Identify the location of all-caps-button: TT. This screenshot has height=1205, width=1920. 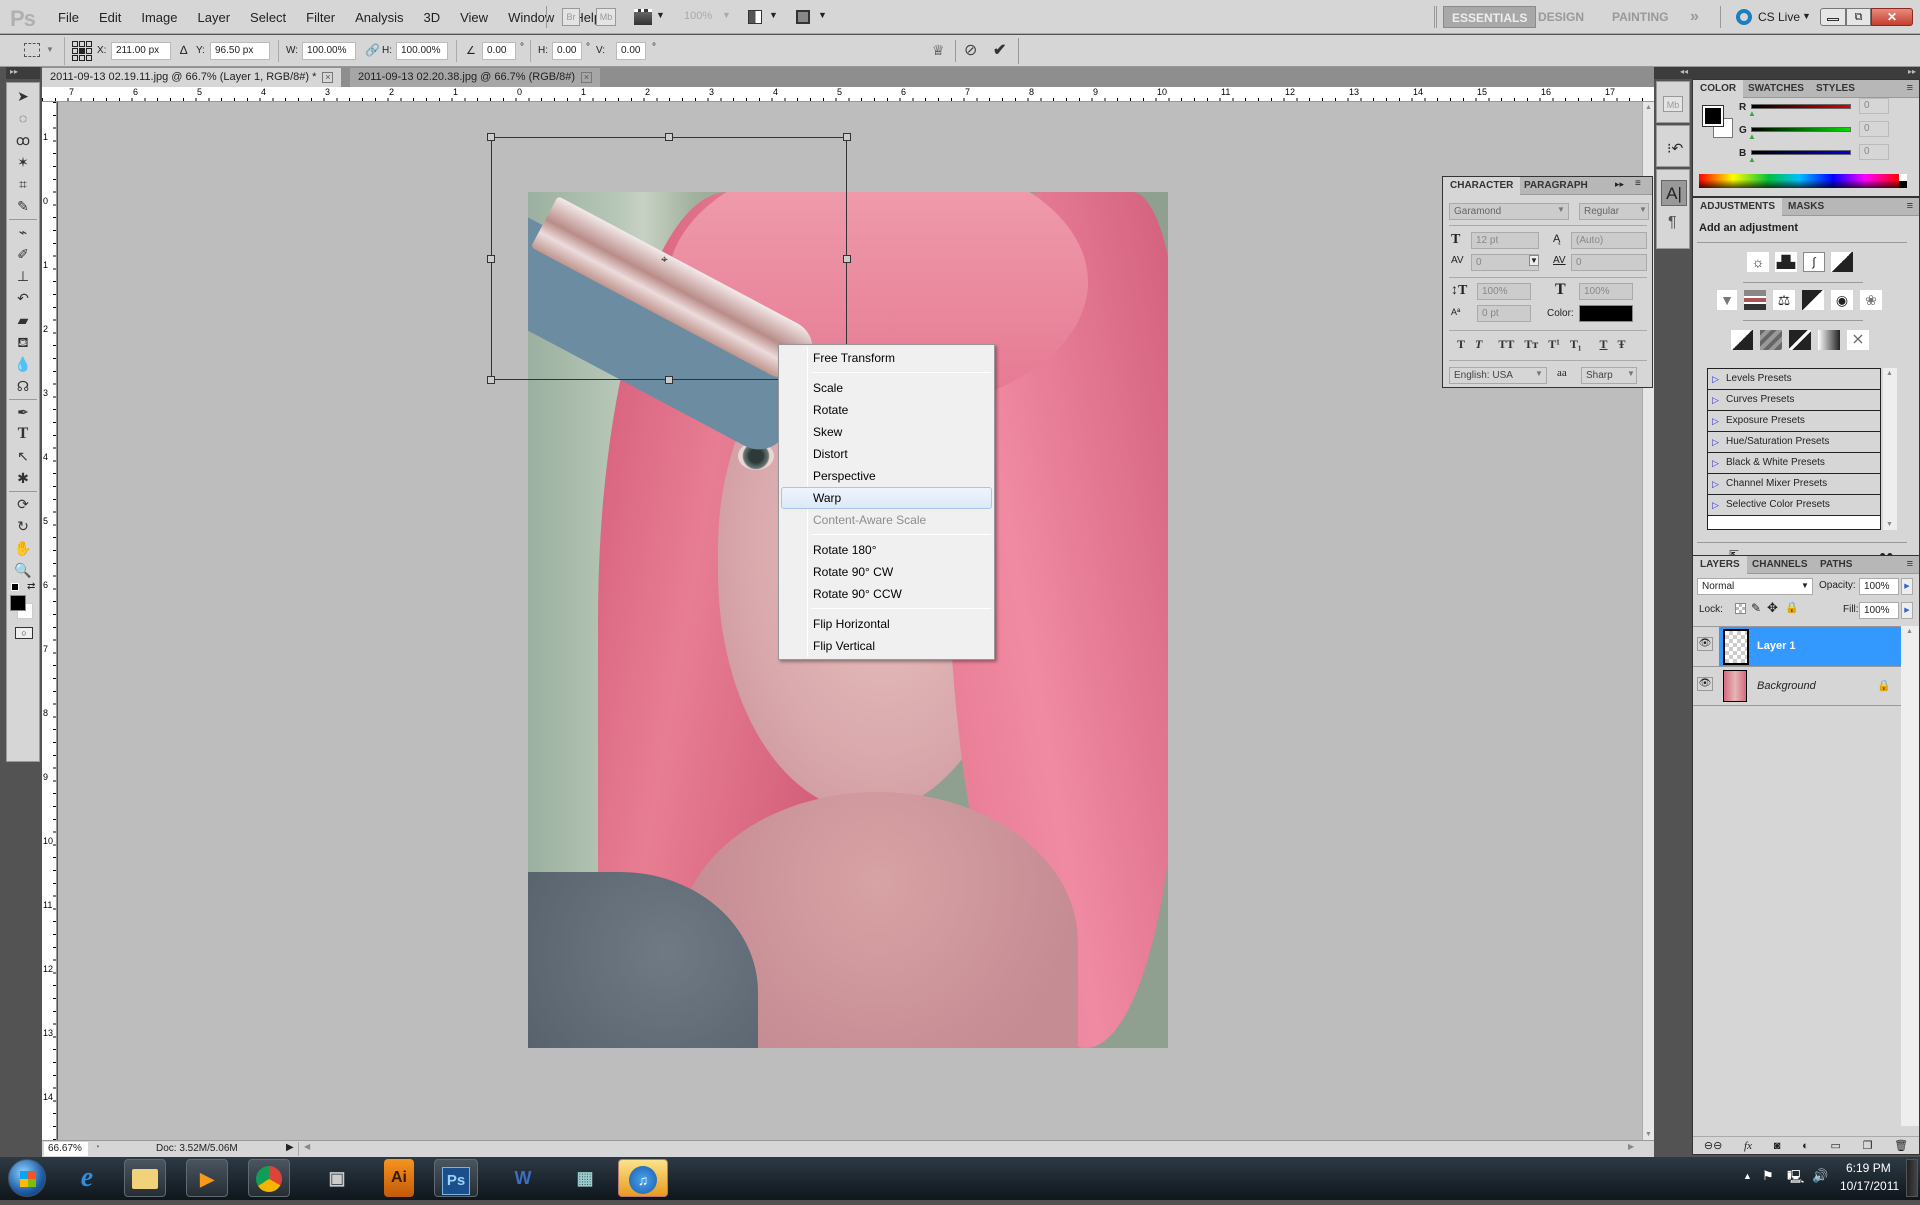
(1506, 344).